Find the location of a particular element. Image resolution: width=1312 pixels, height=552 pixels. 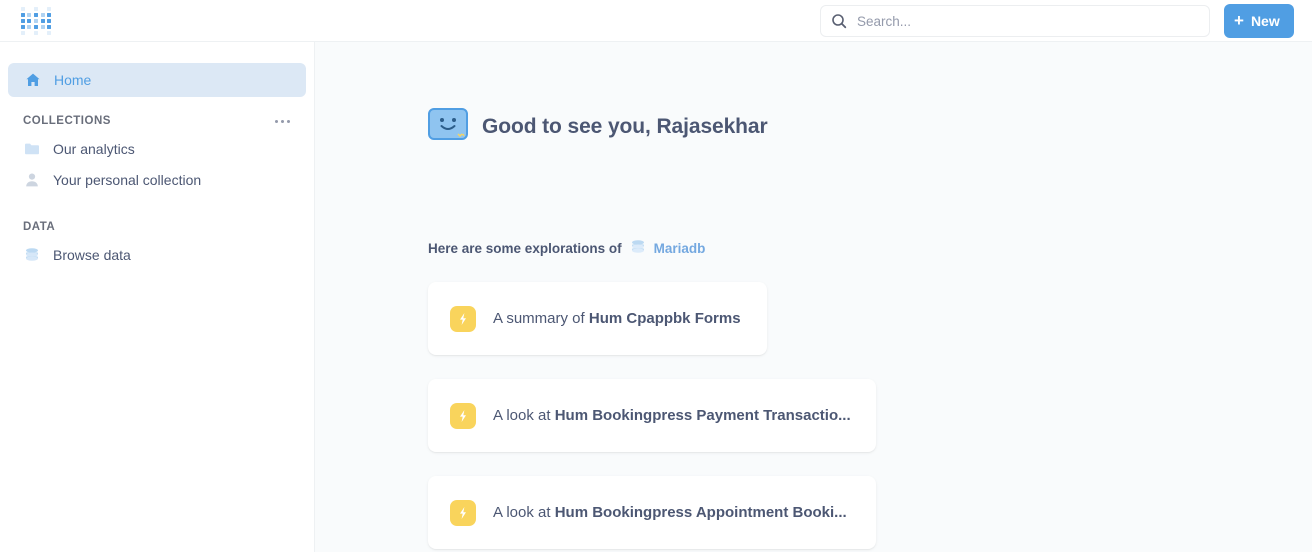

new-button: + New is located at coordinates (1259, 21).